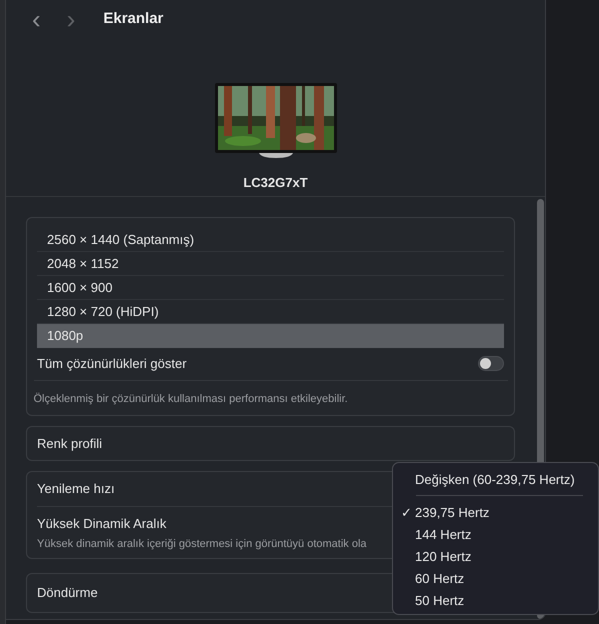 This screenshot has width=599, height=624. I want to click on back-button: ‹, so click(36, 19).